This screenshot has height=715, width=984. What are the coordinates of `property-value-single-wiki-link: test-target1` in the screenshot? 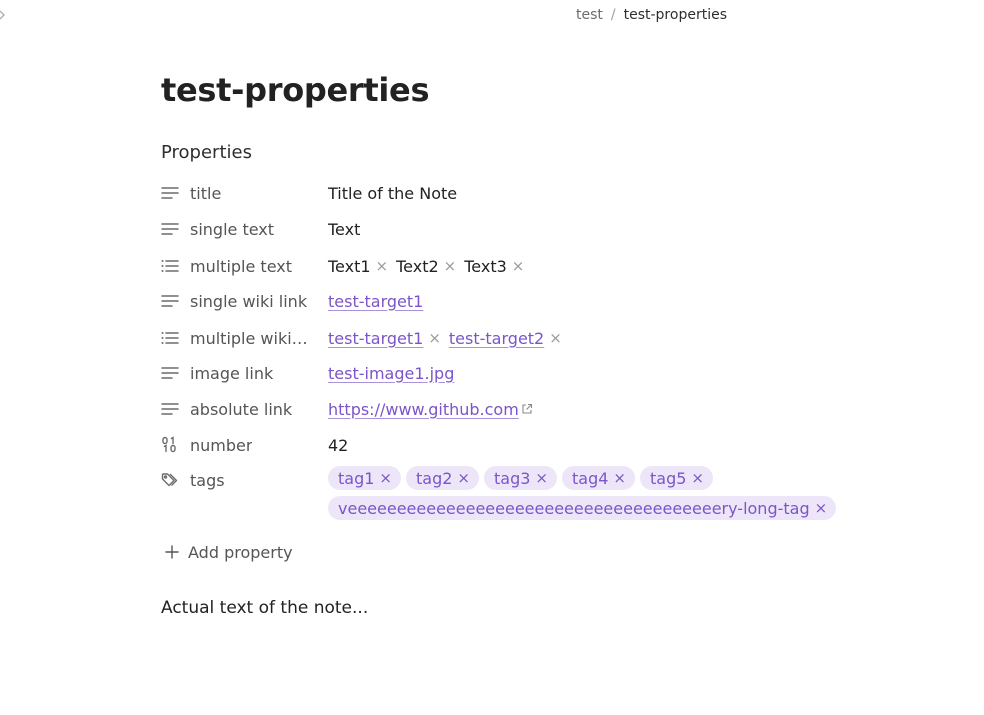 It's located at (375, 301).